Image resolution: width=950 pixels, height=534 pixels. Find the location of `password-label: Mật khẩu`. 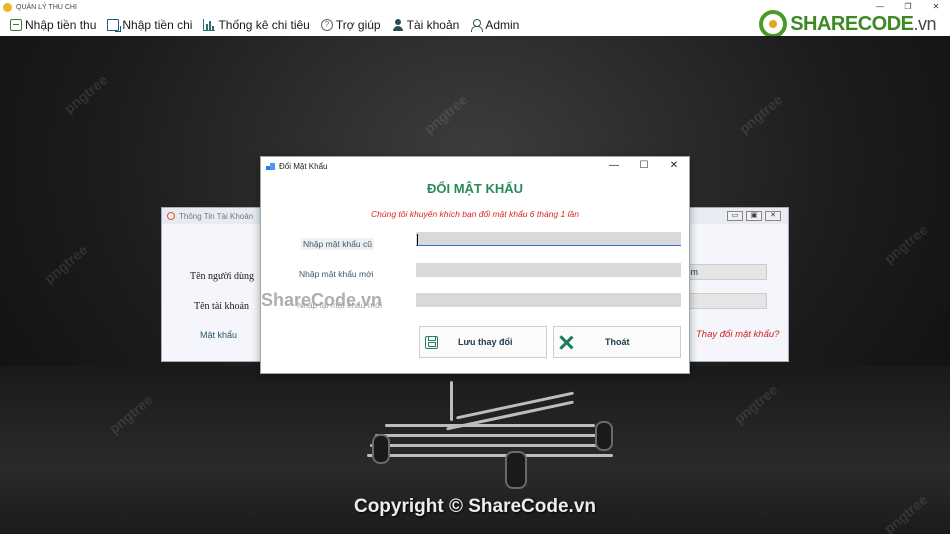

password-label: Mật khẩu is located at coordinates (219, 335).